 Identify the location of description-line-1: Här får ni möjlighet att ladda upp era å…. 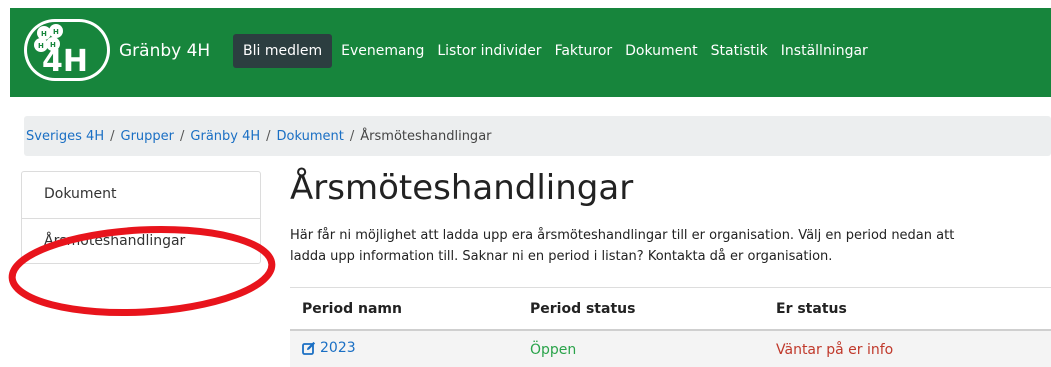
(622, 235).